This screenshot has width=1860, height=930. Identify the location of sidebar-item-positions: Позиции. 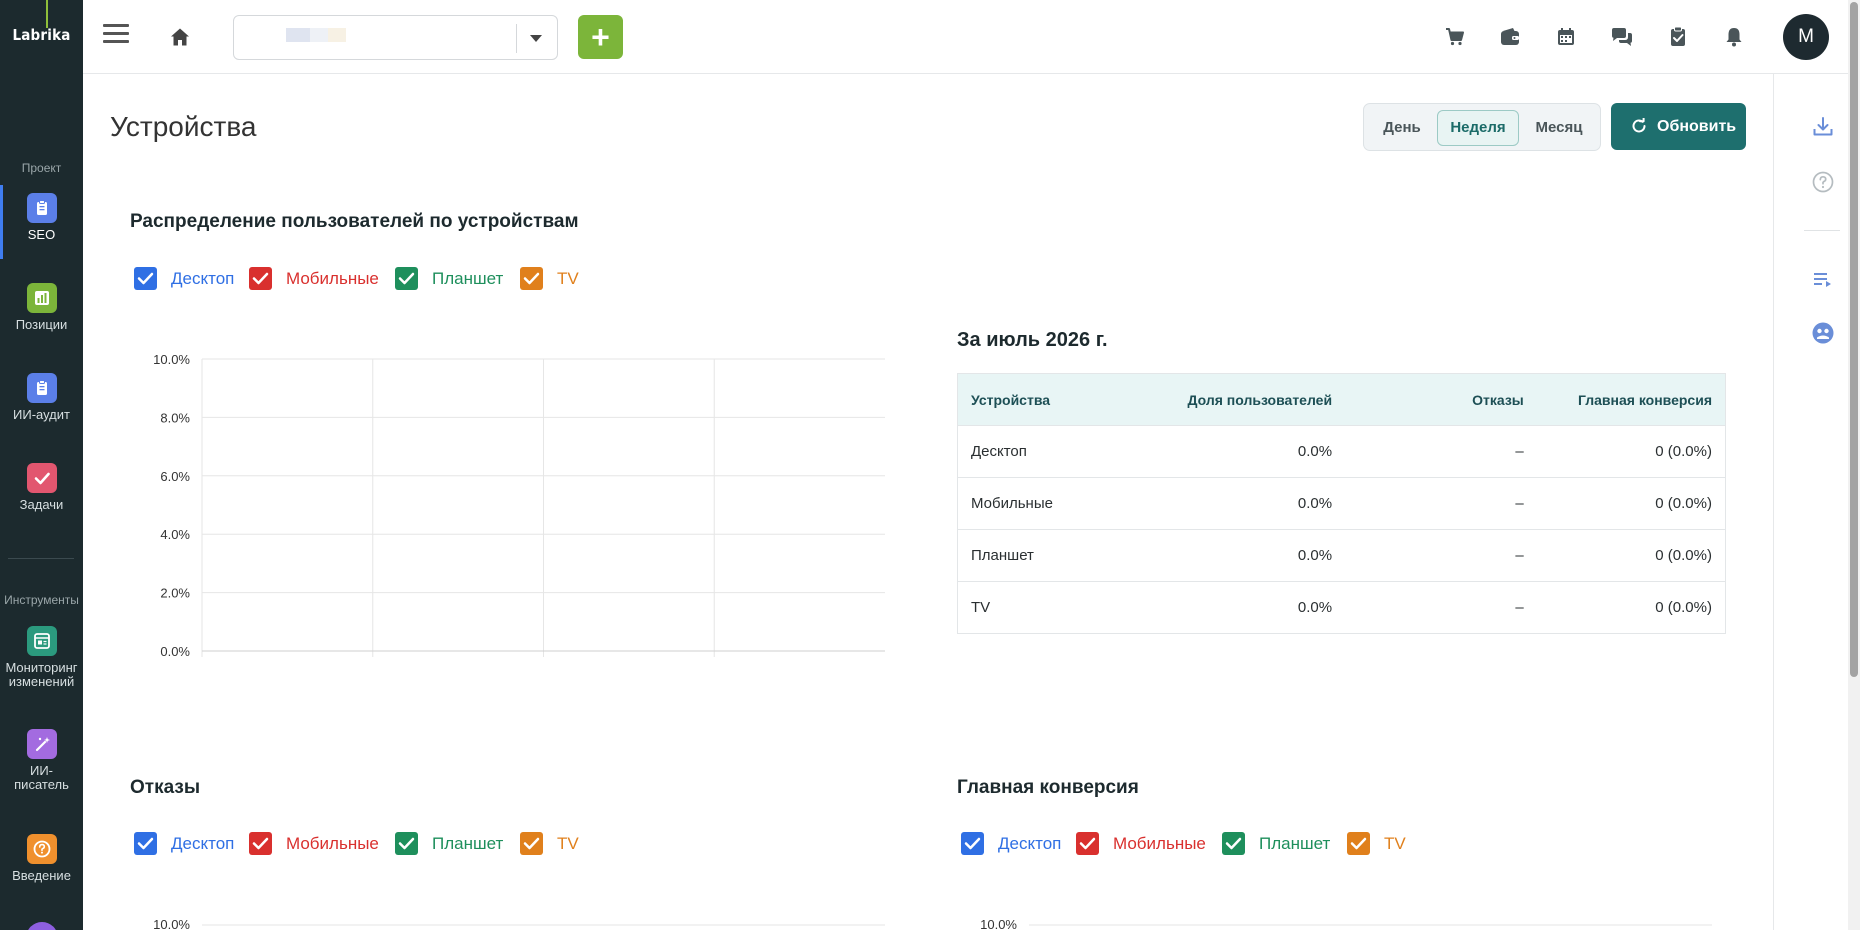
(41, 307).